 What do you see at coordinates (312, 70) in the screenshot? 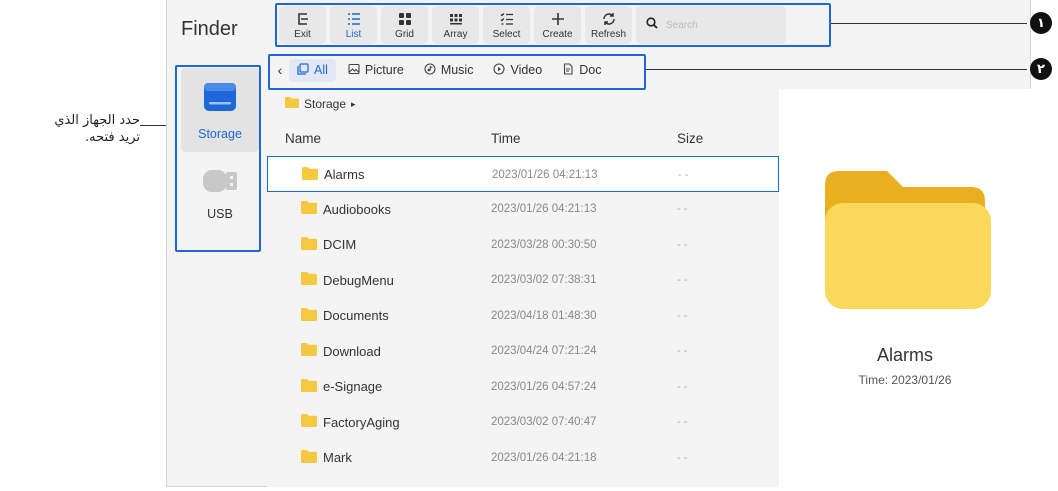
I see `tab-all: All` at bounding box center [312, 70].